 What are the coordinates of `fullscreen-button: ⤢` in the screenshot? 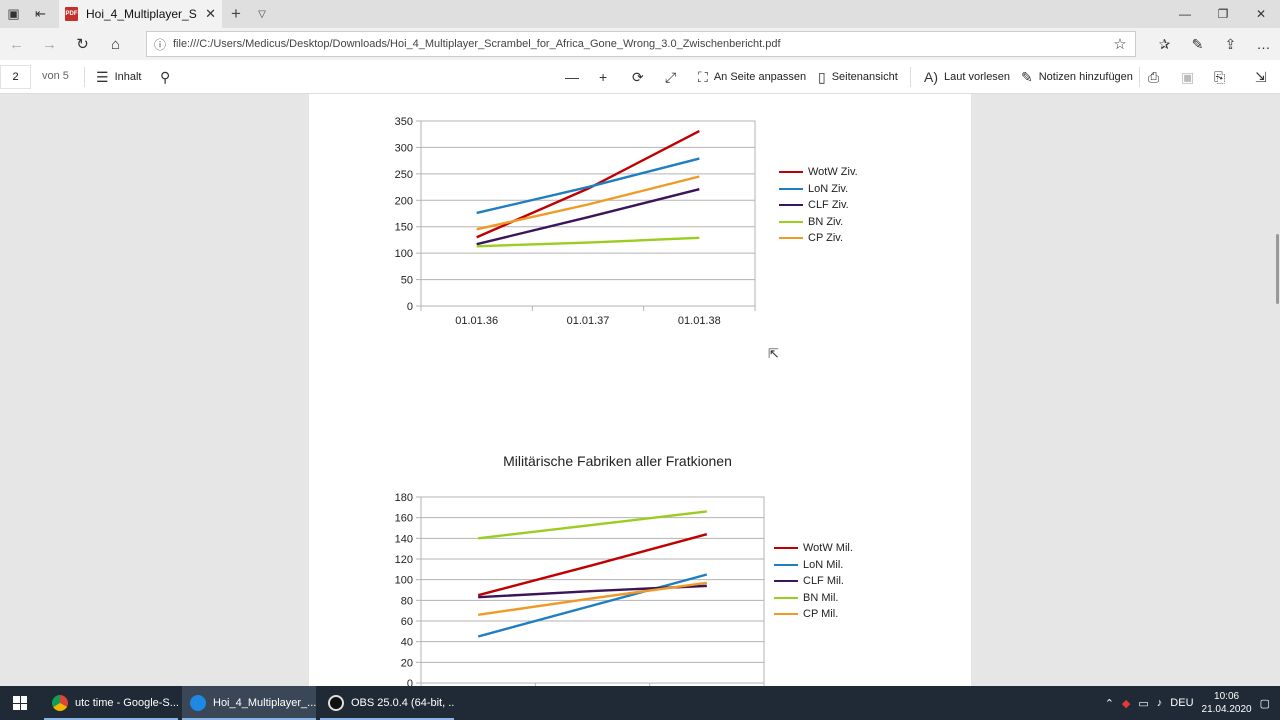 It's located at (670, 77).